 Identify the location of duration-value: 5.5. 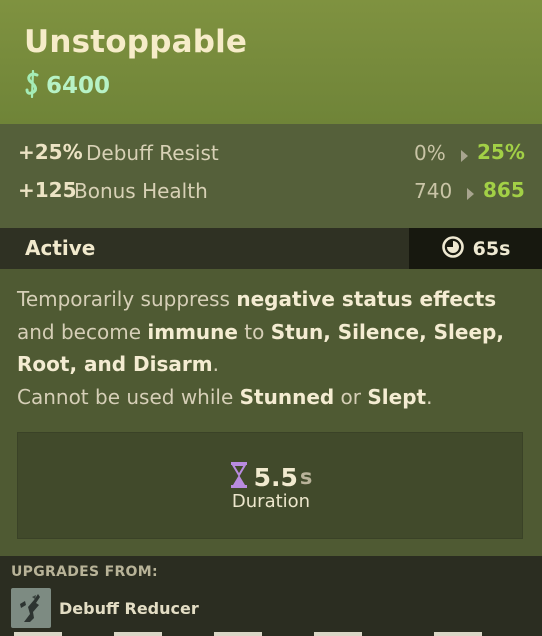
(275, 477).